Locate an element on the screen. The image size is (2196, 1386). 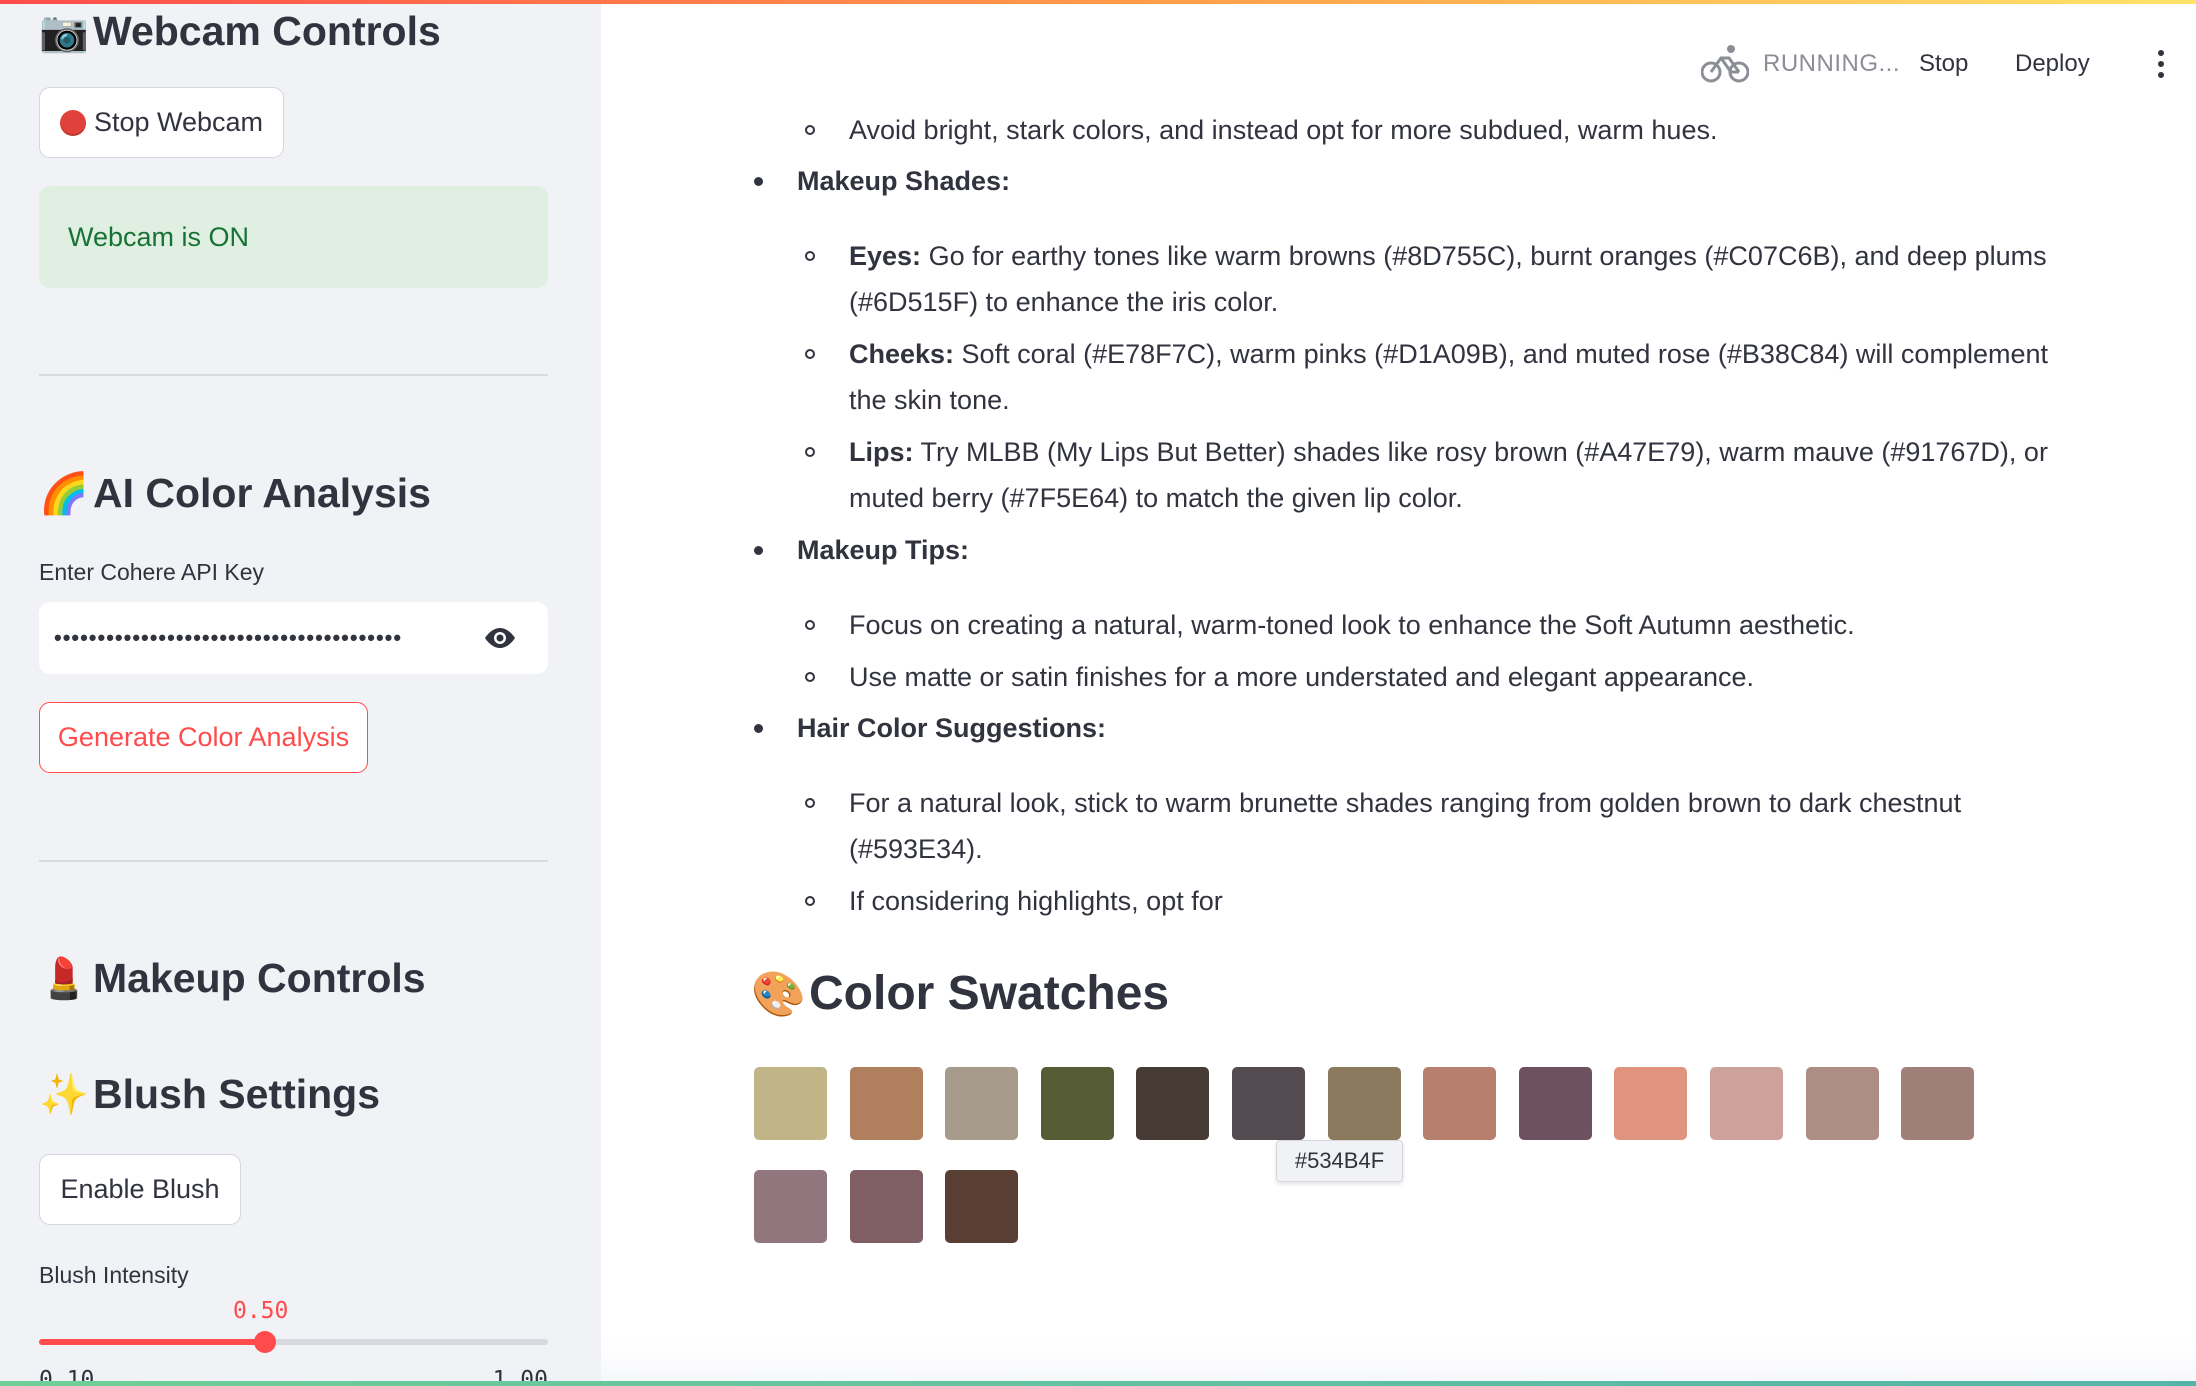
color-swatches-heading: 🎨 Color Swatches is located at coordinates (960, 993).